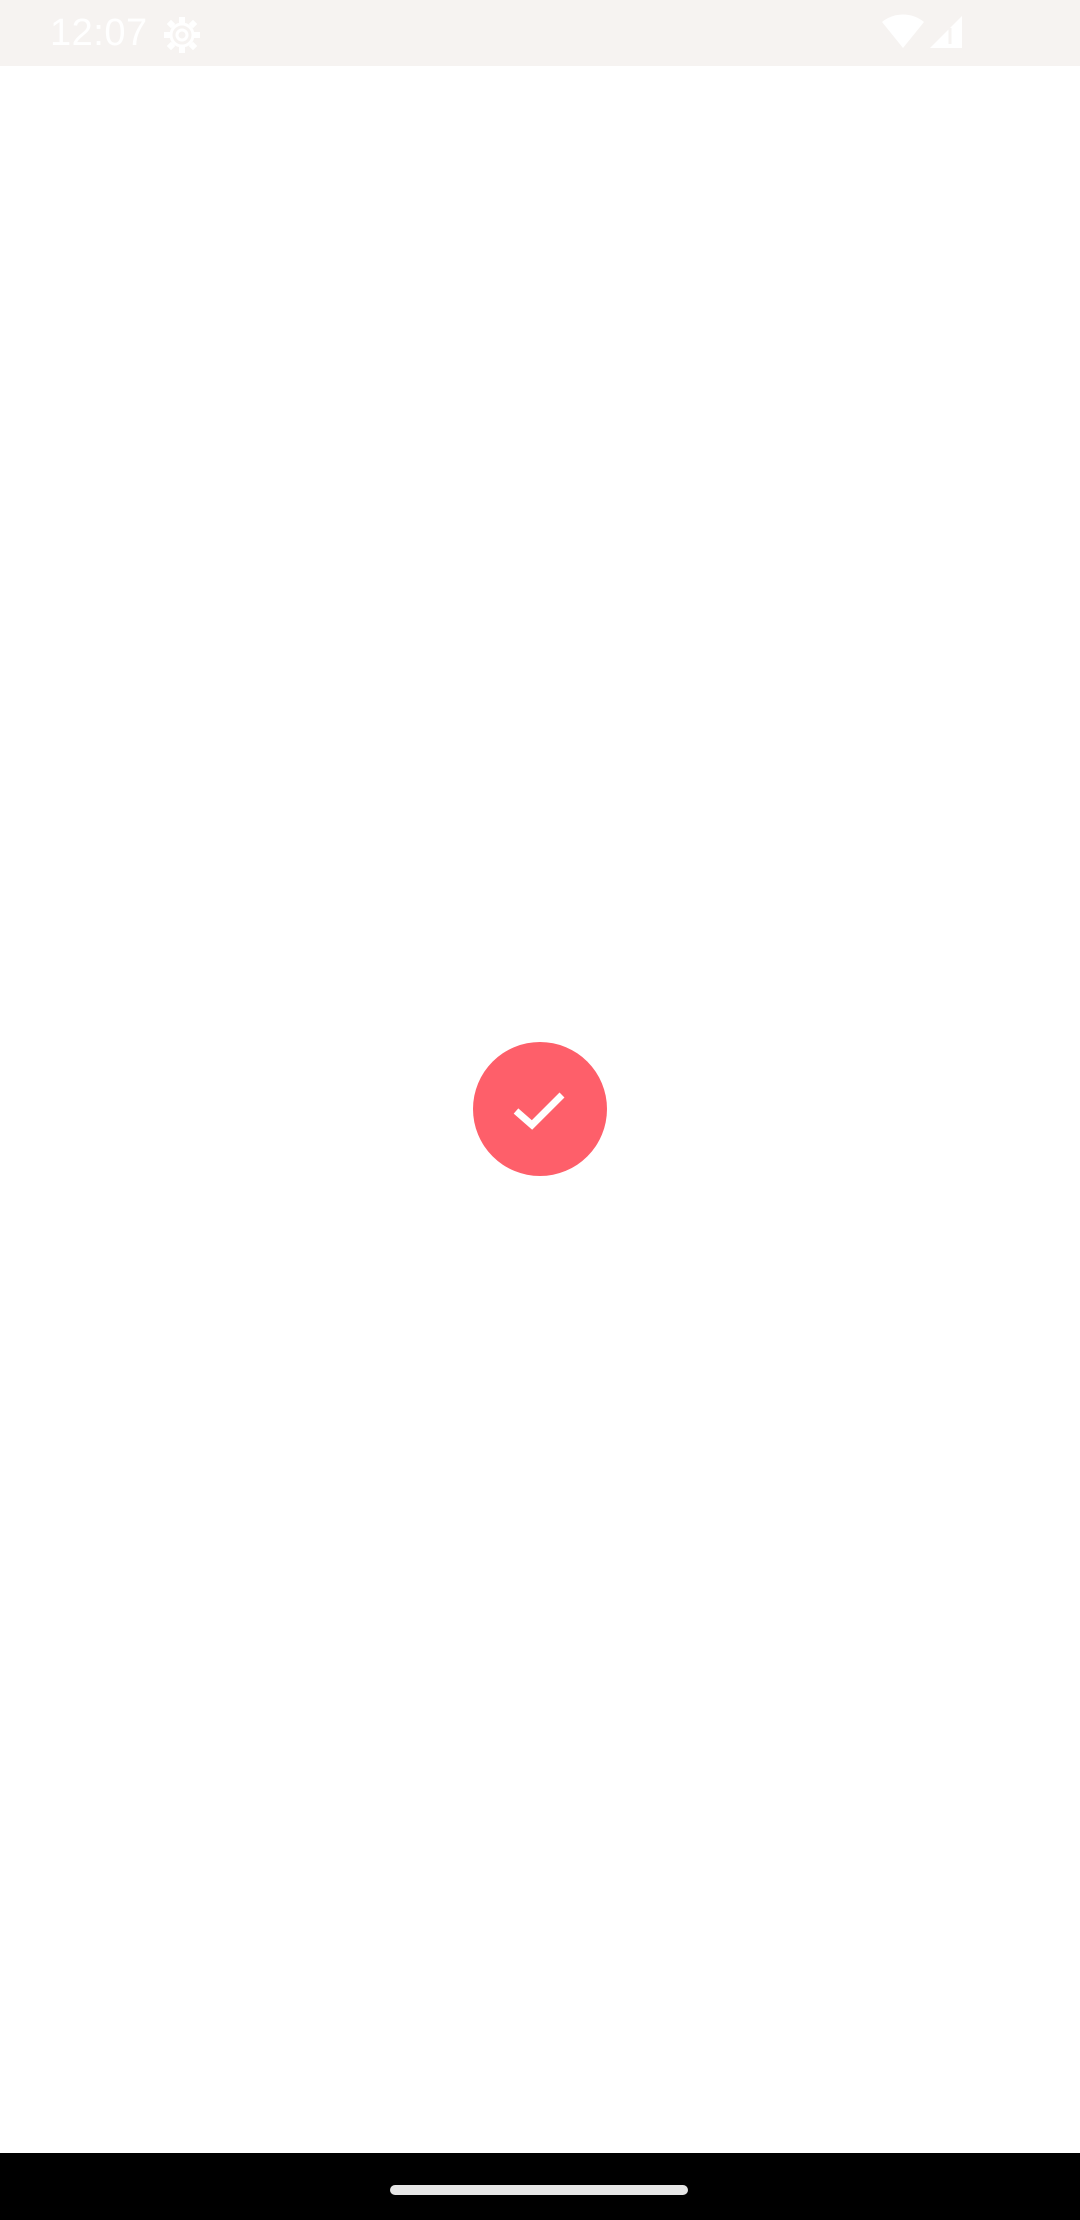 The height and width of the screenshot is (2220, 1080). I want to click on cellular-signal-icon, so click(946, 32).